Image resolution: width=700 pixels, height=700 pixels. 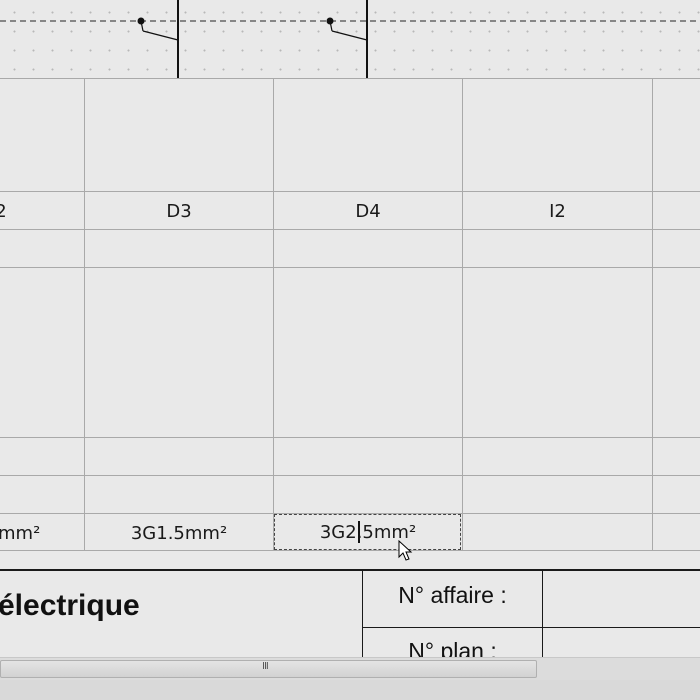 I want to click on mouse-pointer-icon, so click(x=405, y=550).